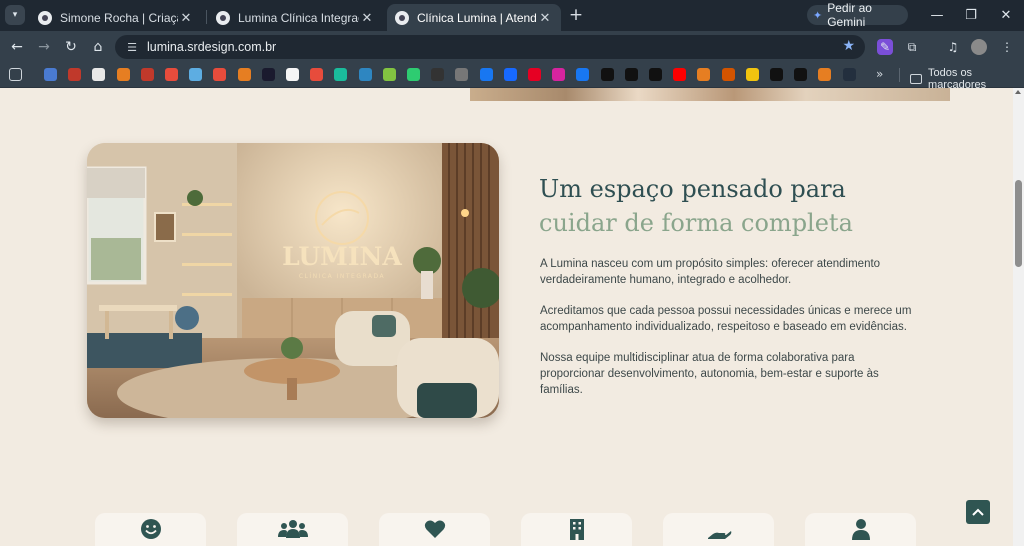 The height and width of the screenshot is (546, 1024). I want to click on menu-kebab-icon: ⋮, so click(1007, 47).